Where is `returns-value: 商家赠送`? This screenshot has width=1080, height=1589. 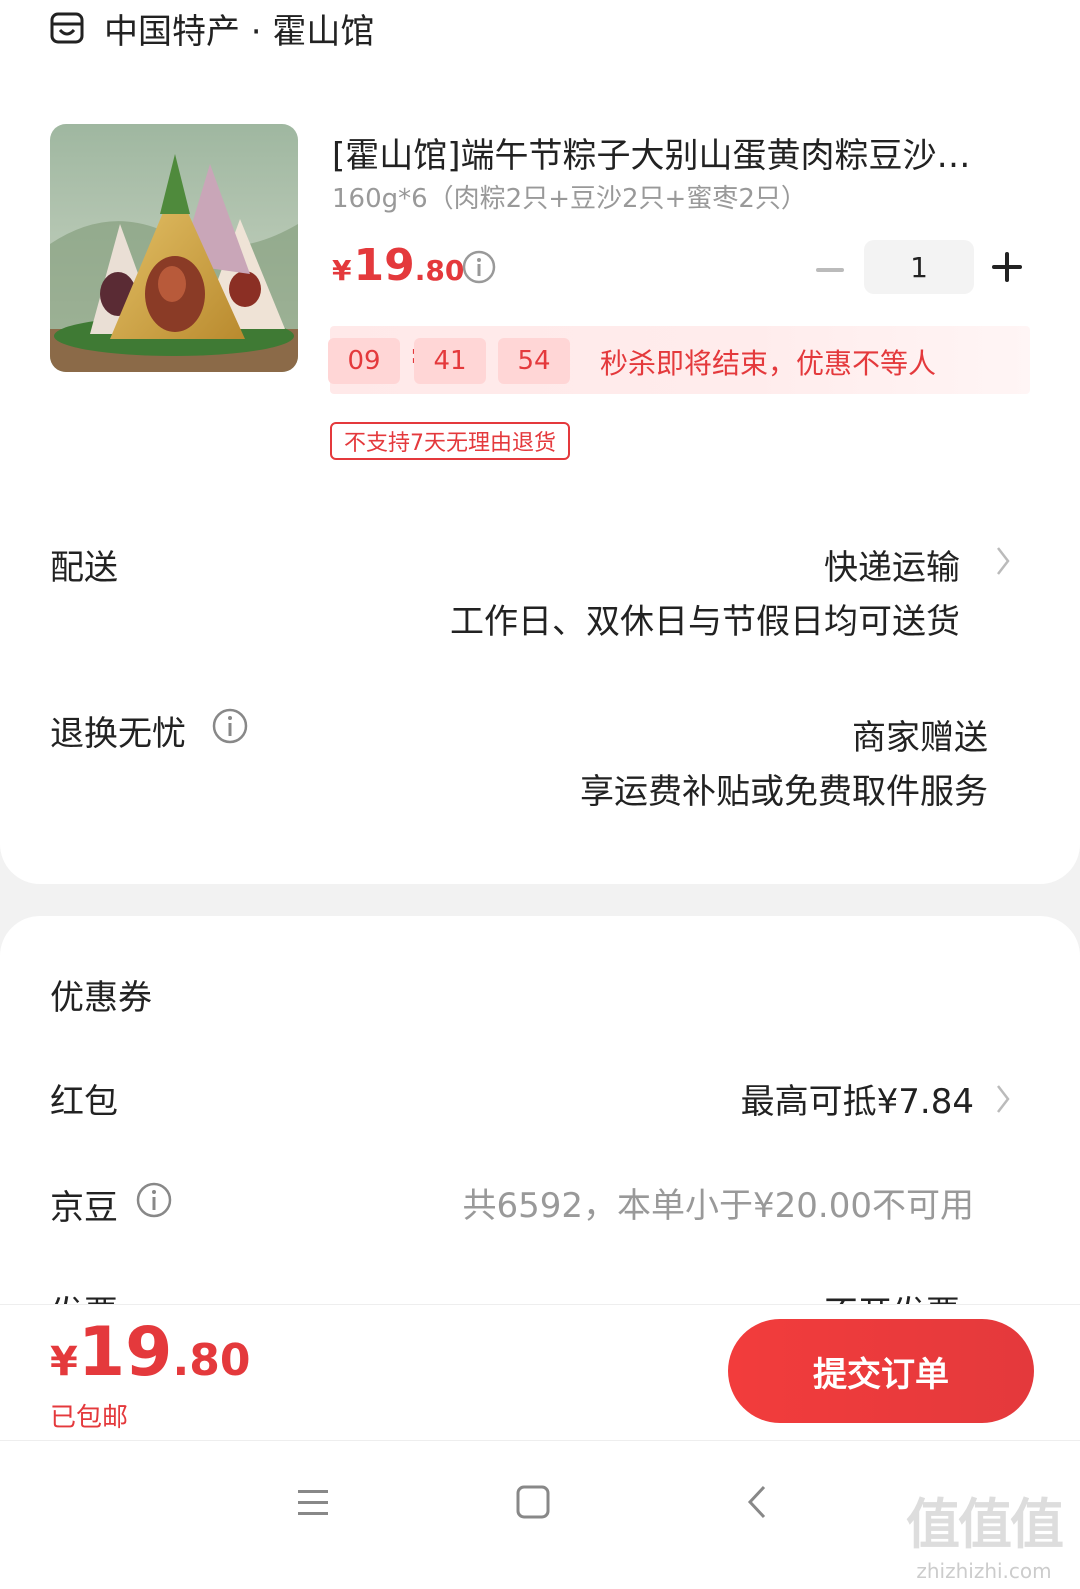 returns-value: 商家赠送 is located at coordinates (920, 738).